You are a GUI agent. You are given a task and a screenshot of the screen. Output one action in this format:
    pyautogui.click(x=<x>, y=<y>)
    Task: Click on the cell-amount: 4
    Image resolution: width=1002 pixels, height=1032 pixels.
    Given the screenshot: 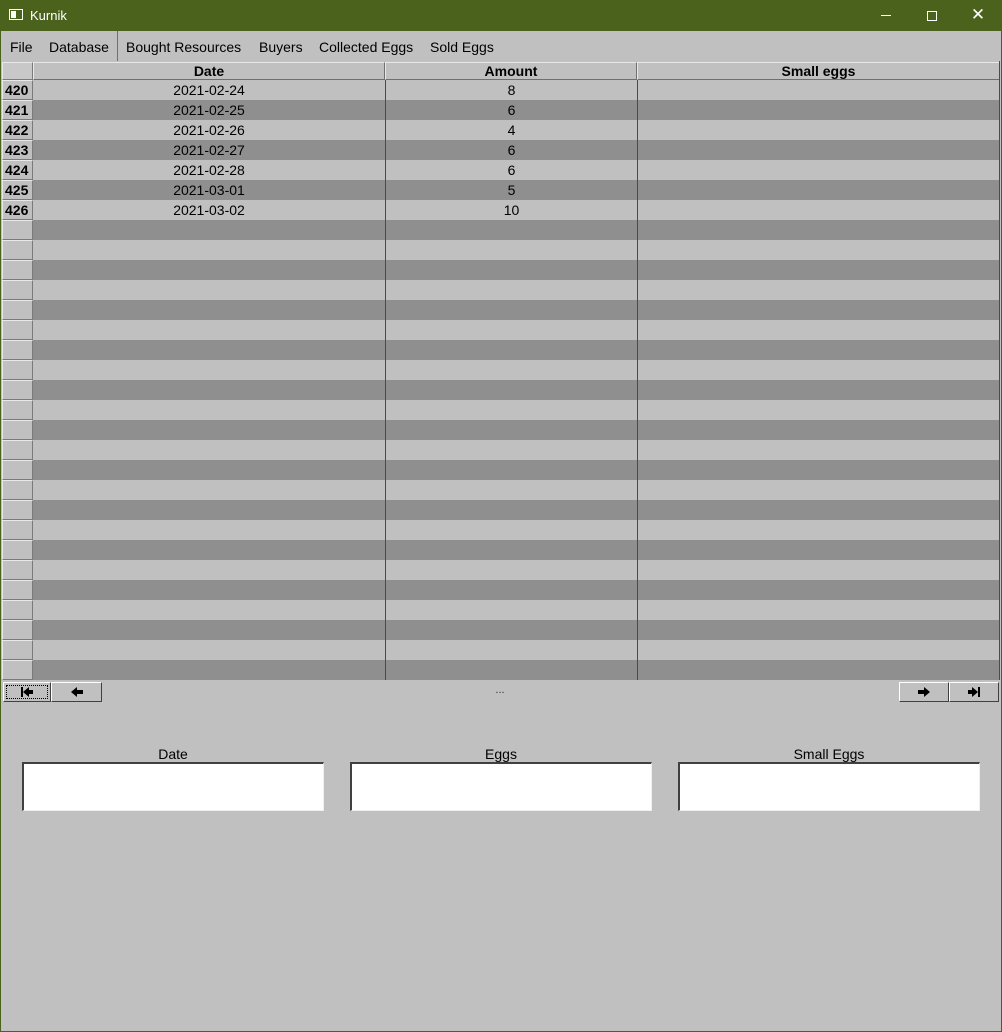 What is the action you would take?
    pyautogui.click(x=511, y=130)
    